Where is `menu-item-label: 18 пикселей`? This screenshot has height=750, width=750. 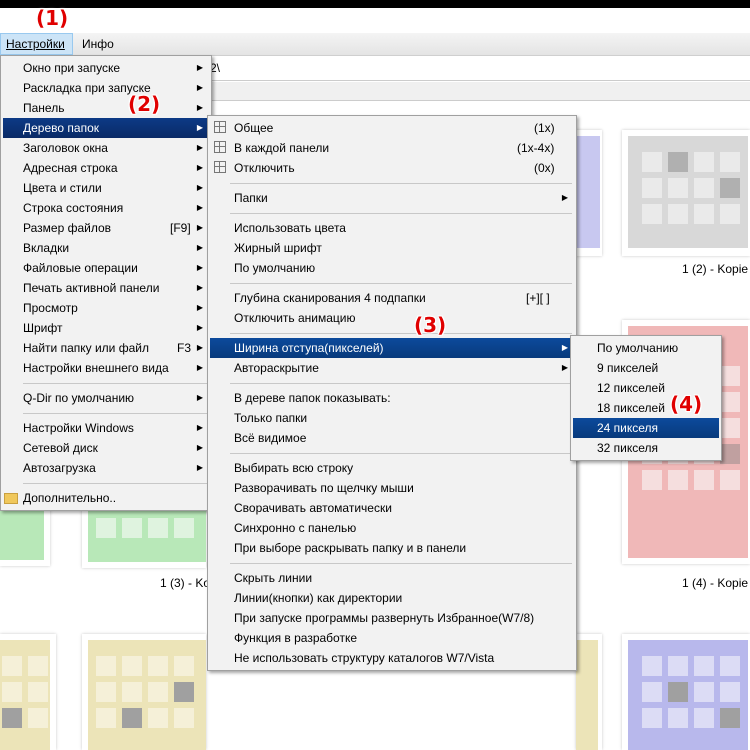 menu-item-label: 18 пикселей is located at coordinates (631, 408).